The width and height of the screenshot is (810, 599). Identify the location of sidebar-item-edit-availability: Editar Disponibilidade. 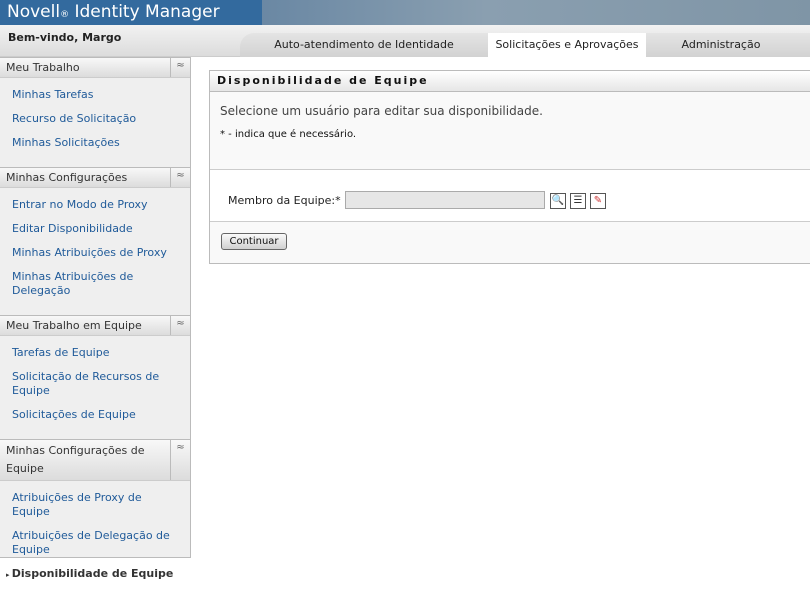
(95, 229).